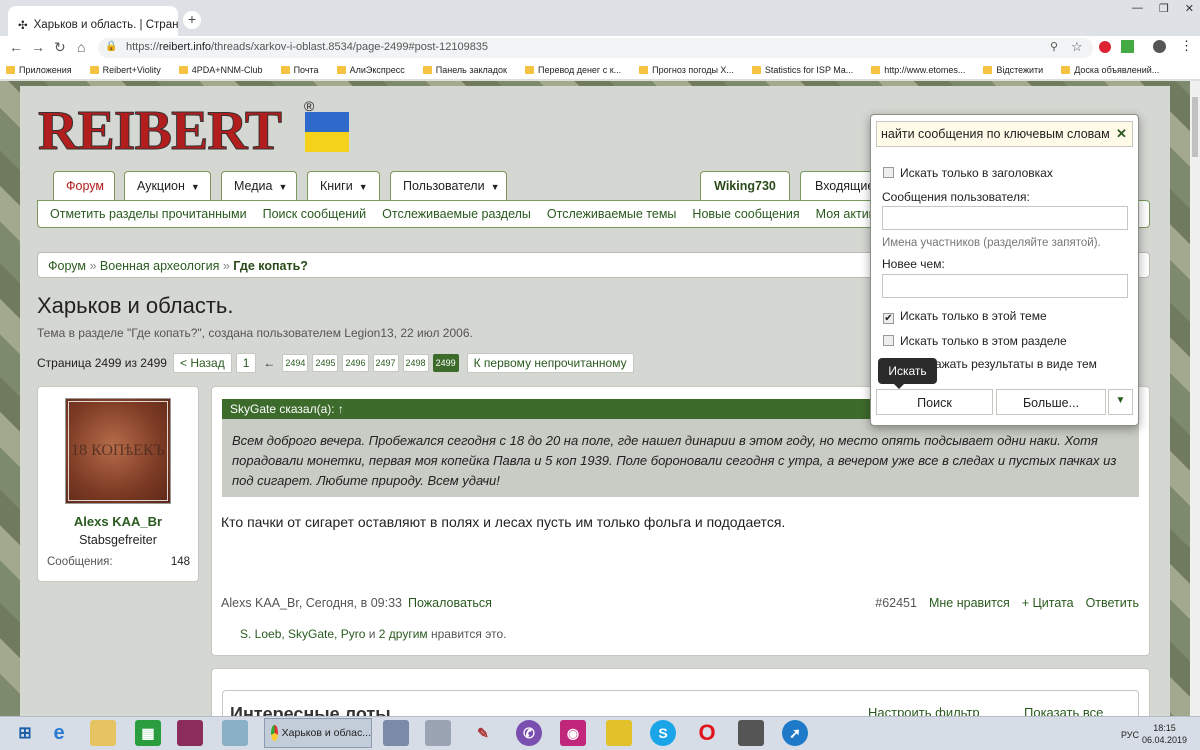 This screenshot has height=750, width=1200. Describe the element at coordinates (751, 733) in the screenshot. I see `media-icon` at that location.